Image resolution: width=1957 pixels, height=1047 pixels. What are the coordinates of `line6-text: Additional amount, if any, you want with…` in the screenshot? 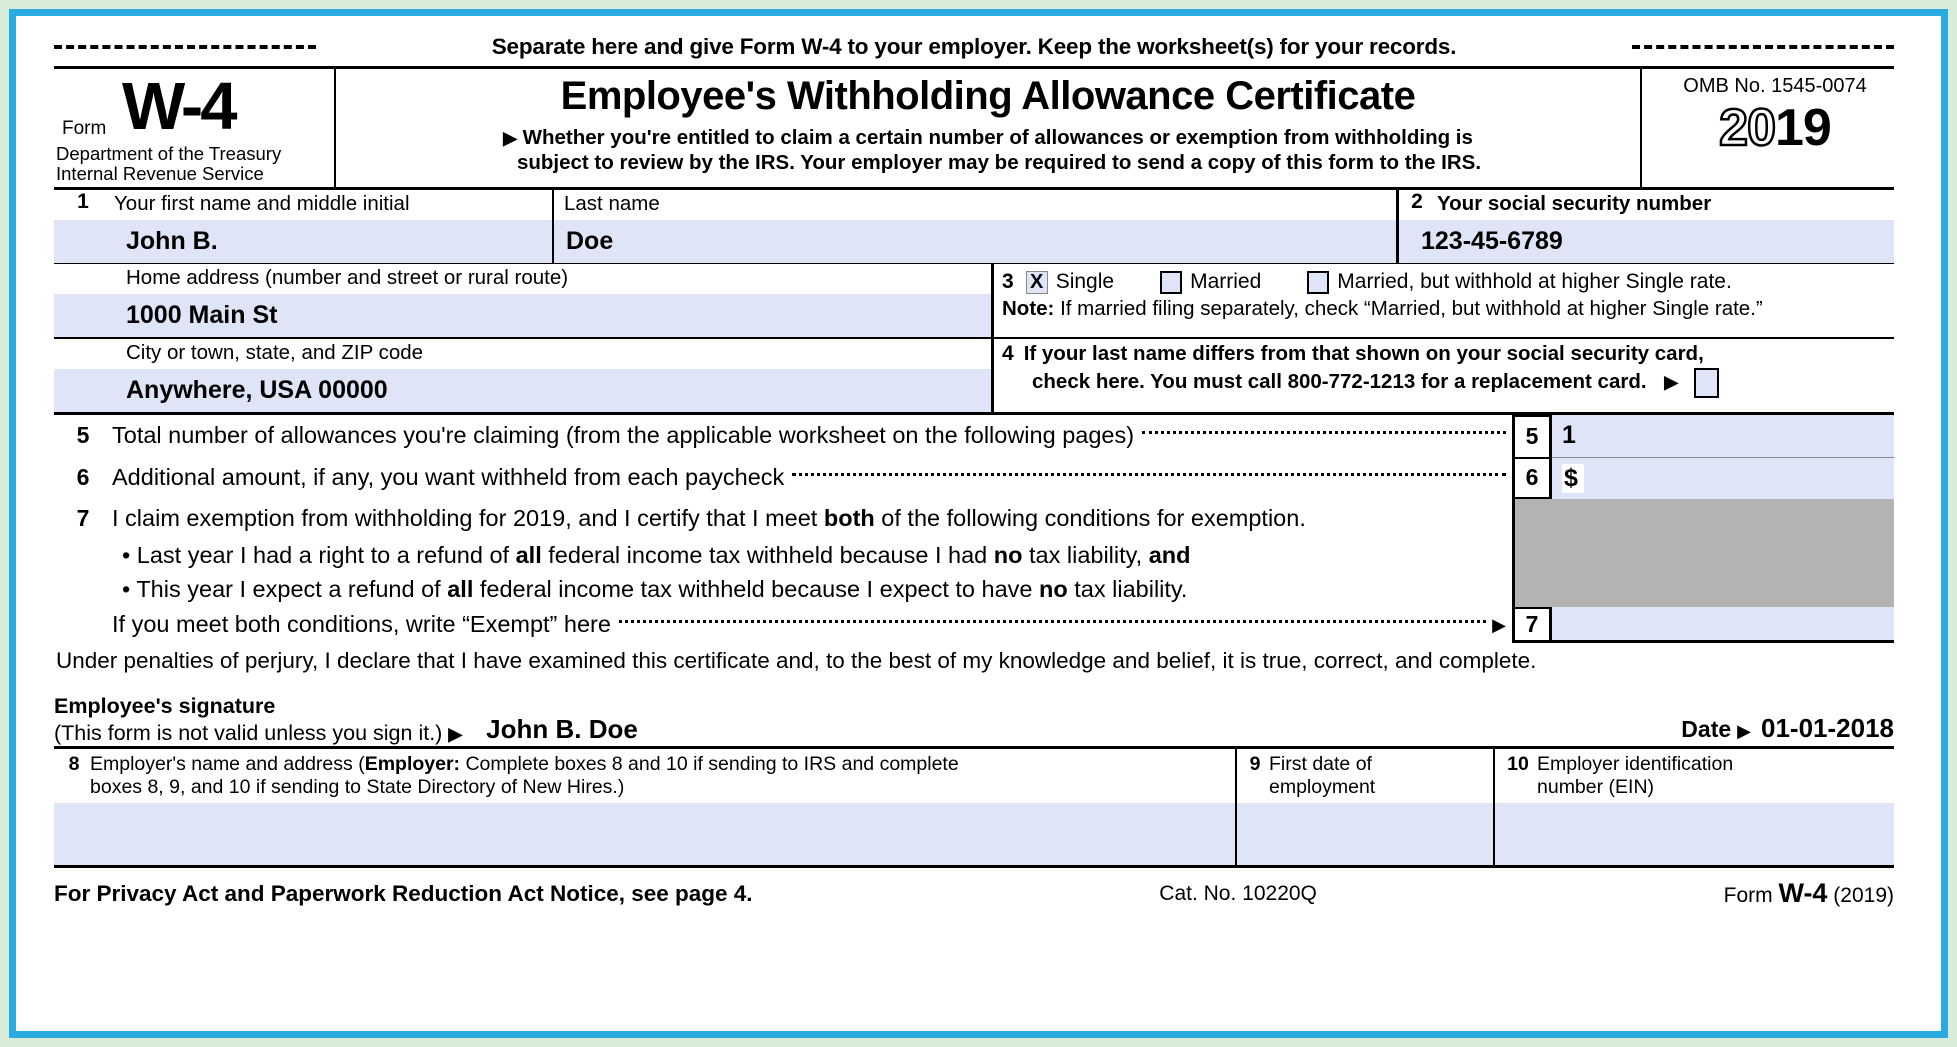 It's located at (448, 477).